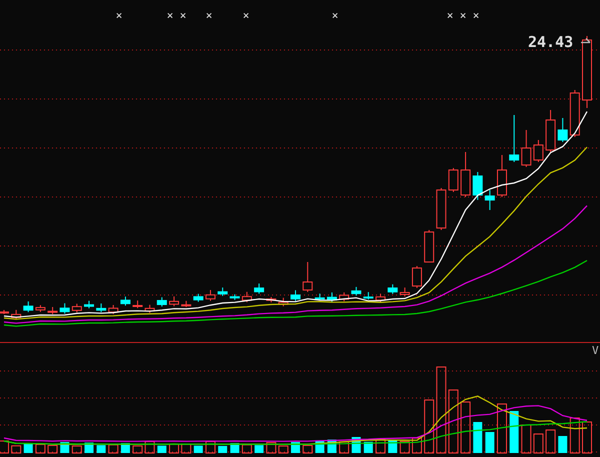 This screenshot has height=457, width=600. I want to click on last-price-label: 24.43, so click(551, 42).